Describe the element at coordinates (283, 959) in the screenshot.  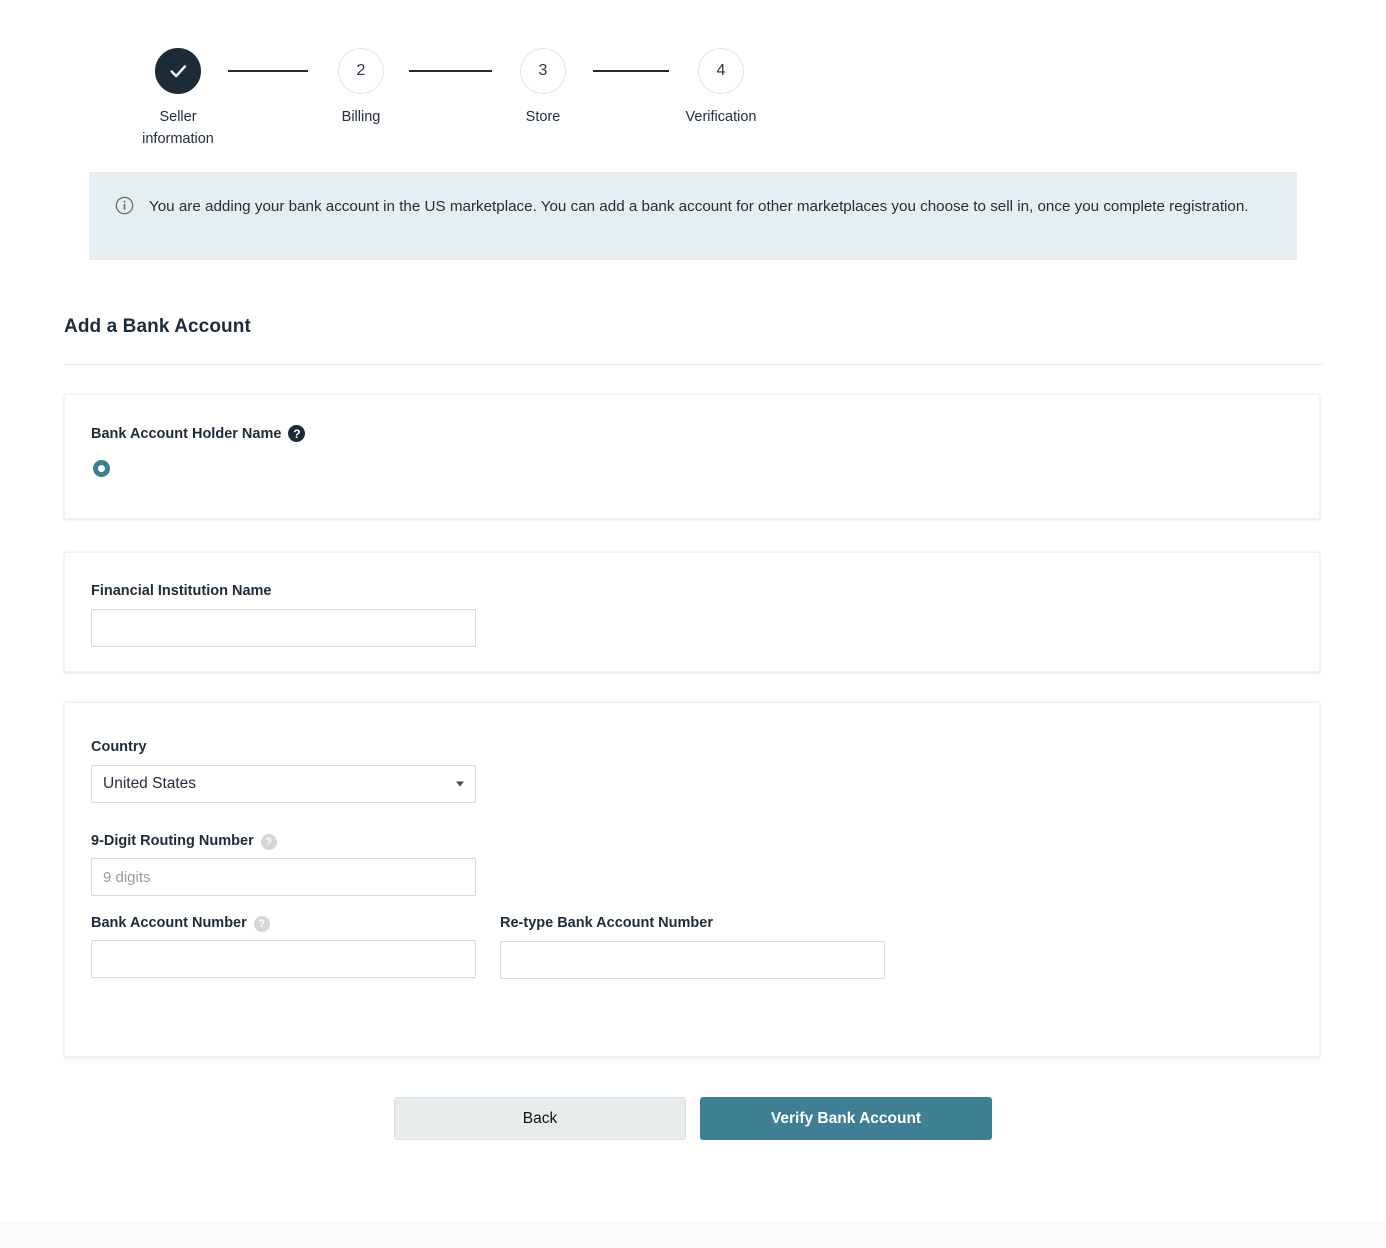
I see `bank-account-number-input` at that location.